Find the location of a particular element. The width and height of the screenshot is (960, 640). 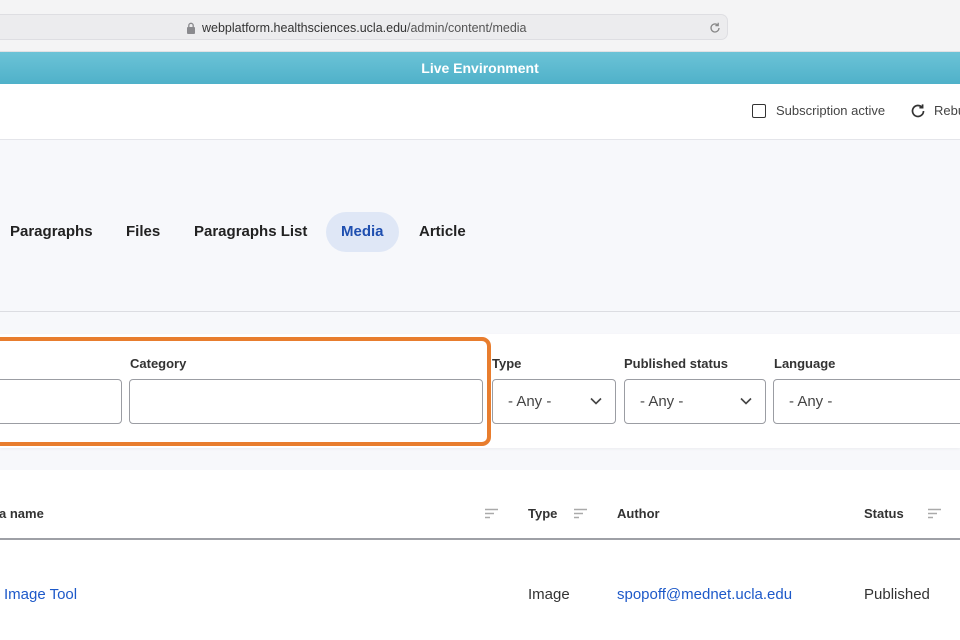

environment-banner: Live Environment is located at coordinates (480, 68).